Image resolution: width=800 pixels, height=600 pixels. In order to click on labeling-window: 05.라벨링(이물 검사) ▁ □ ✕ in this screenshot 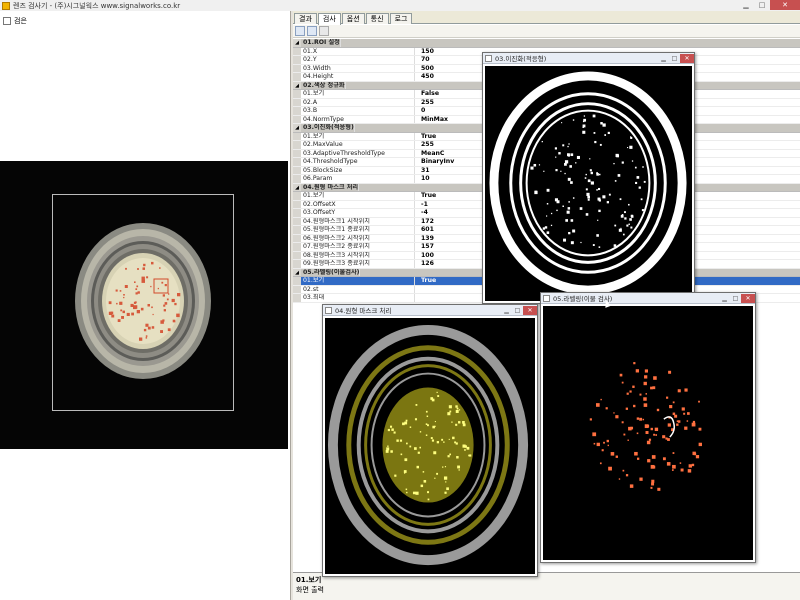, I will do `click(648, 427)`.